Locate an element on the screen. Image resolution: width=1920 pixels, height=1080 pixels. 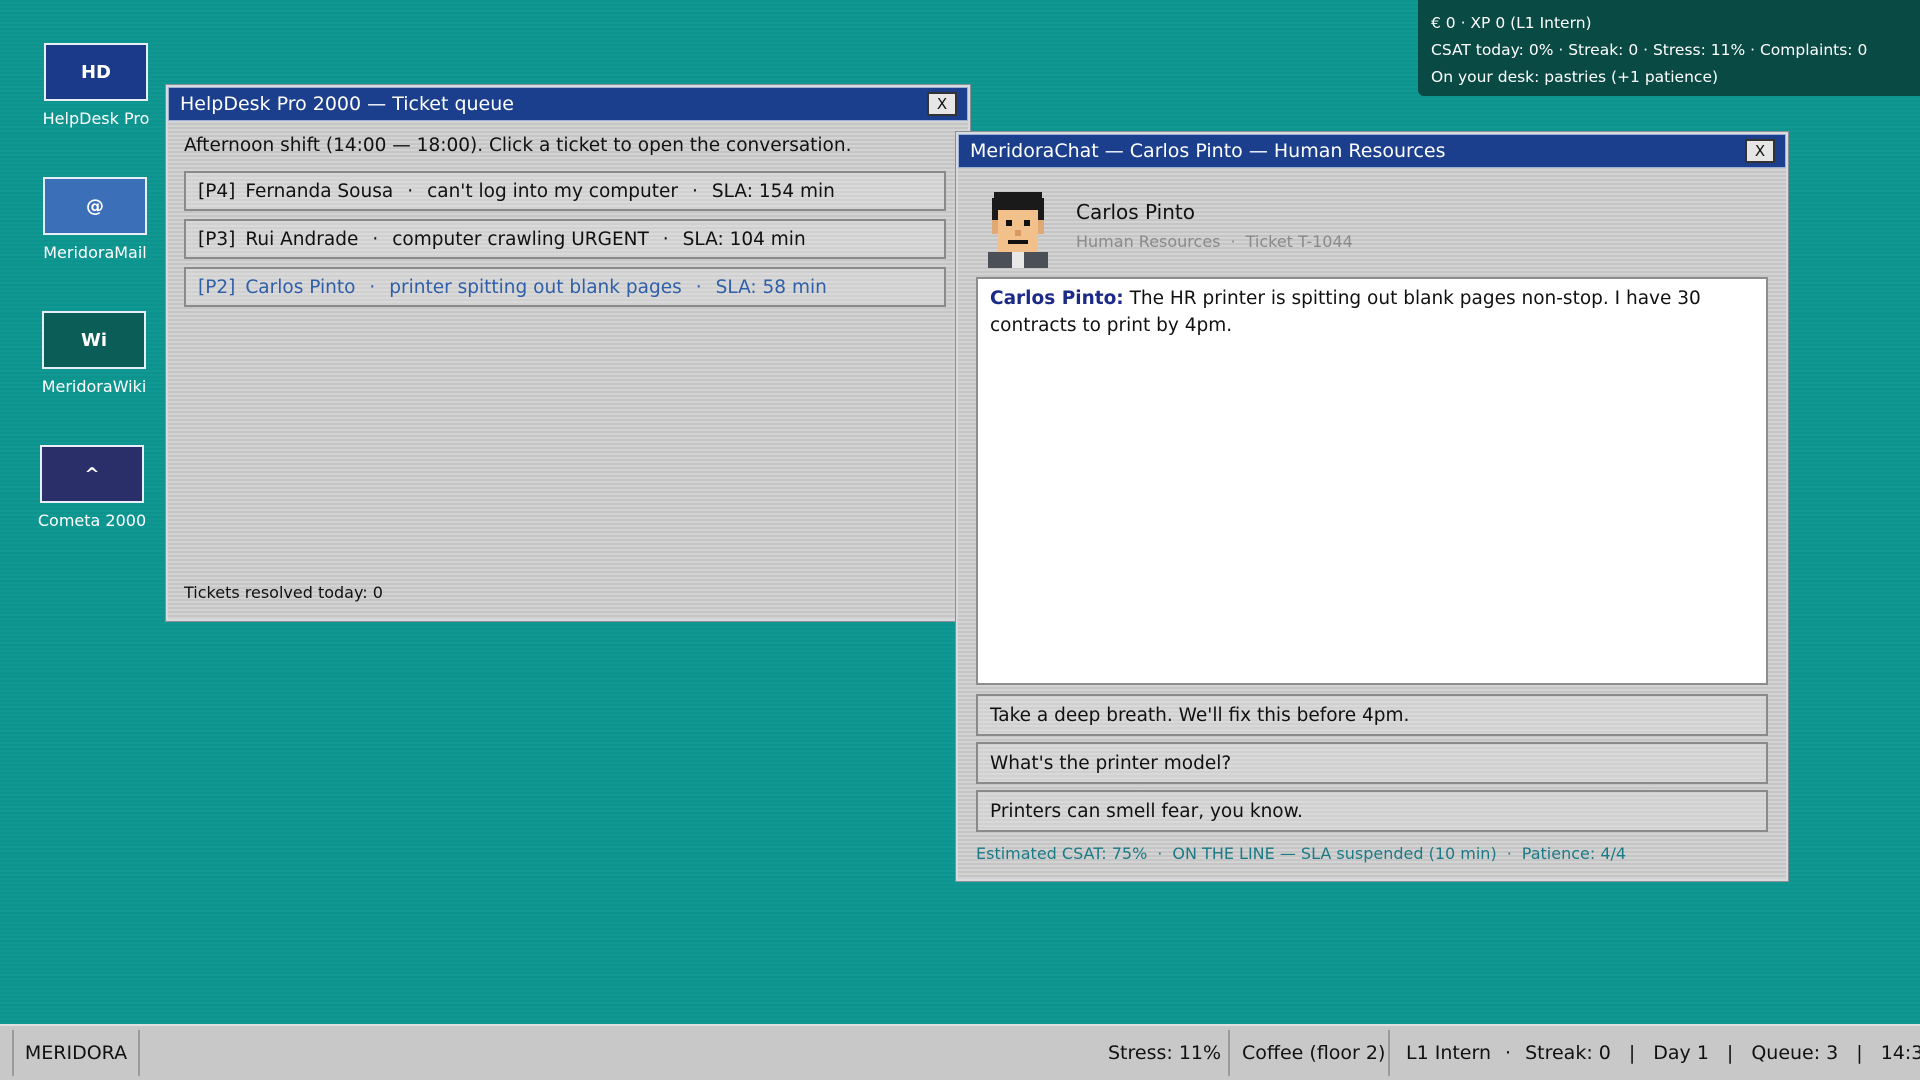
ticket-id: Ticket T-1044 is located at coordinates (1299, 241).